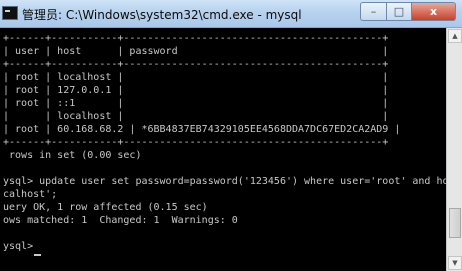  Describe the element at coordinates (196, 90) in the screenshot. I see `console-line: | root | 127.0.0.1 | |` at that location.